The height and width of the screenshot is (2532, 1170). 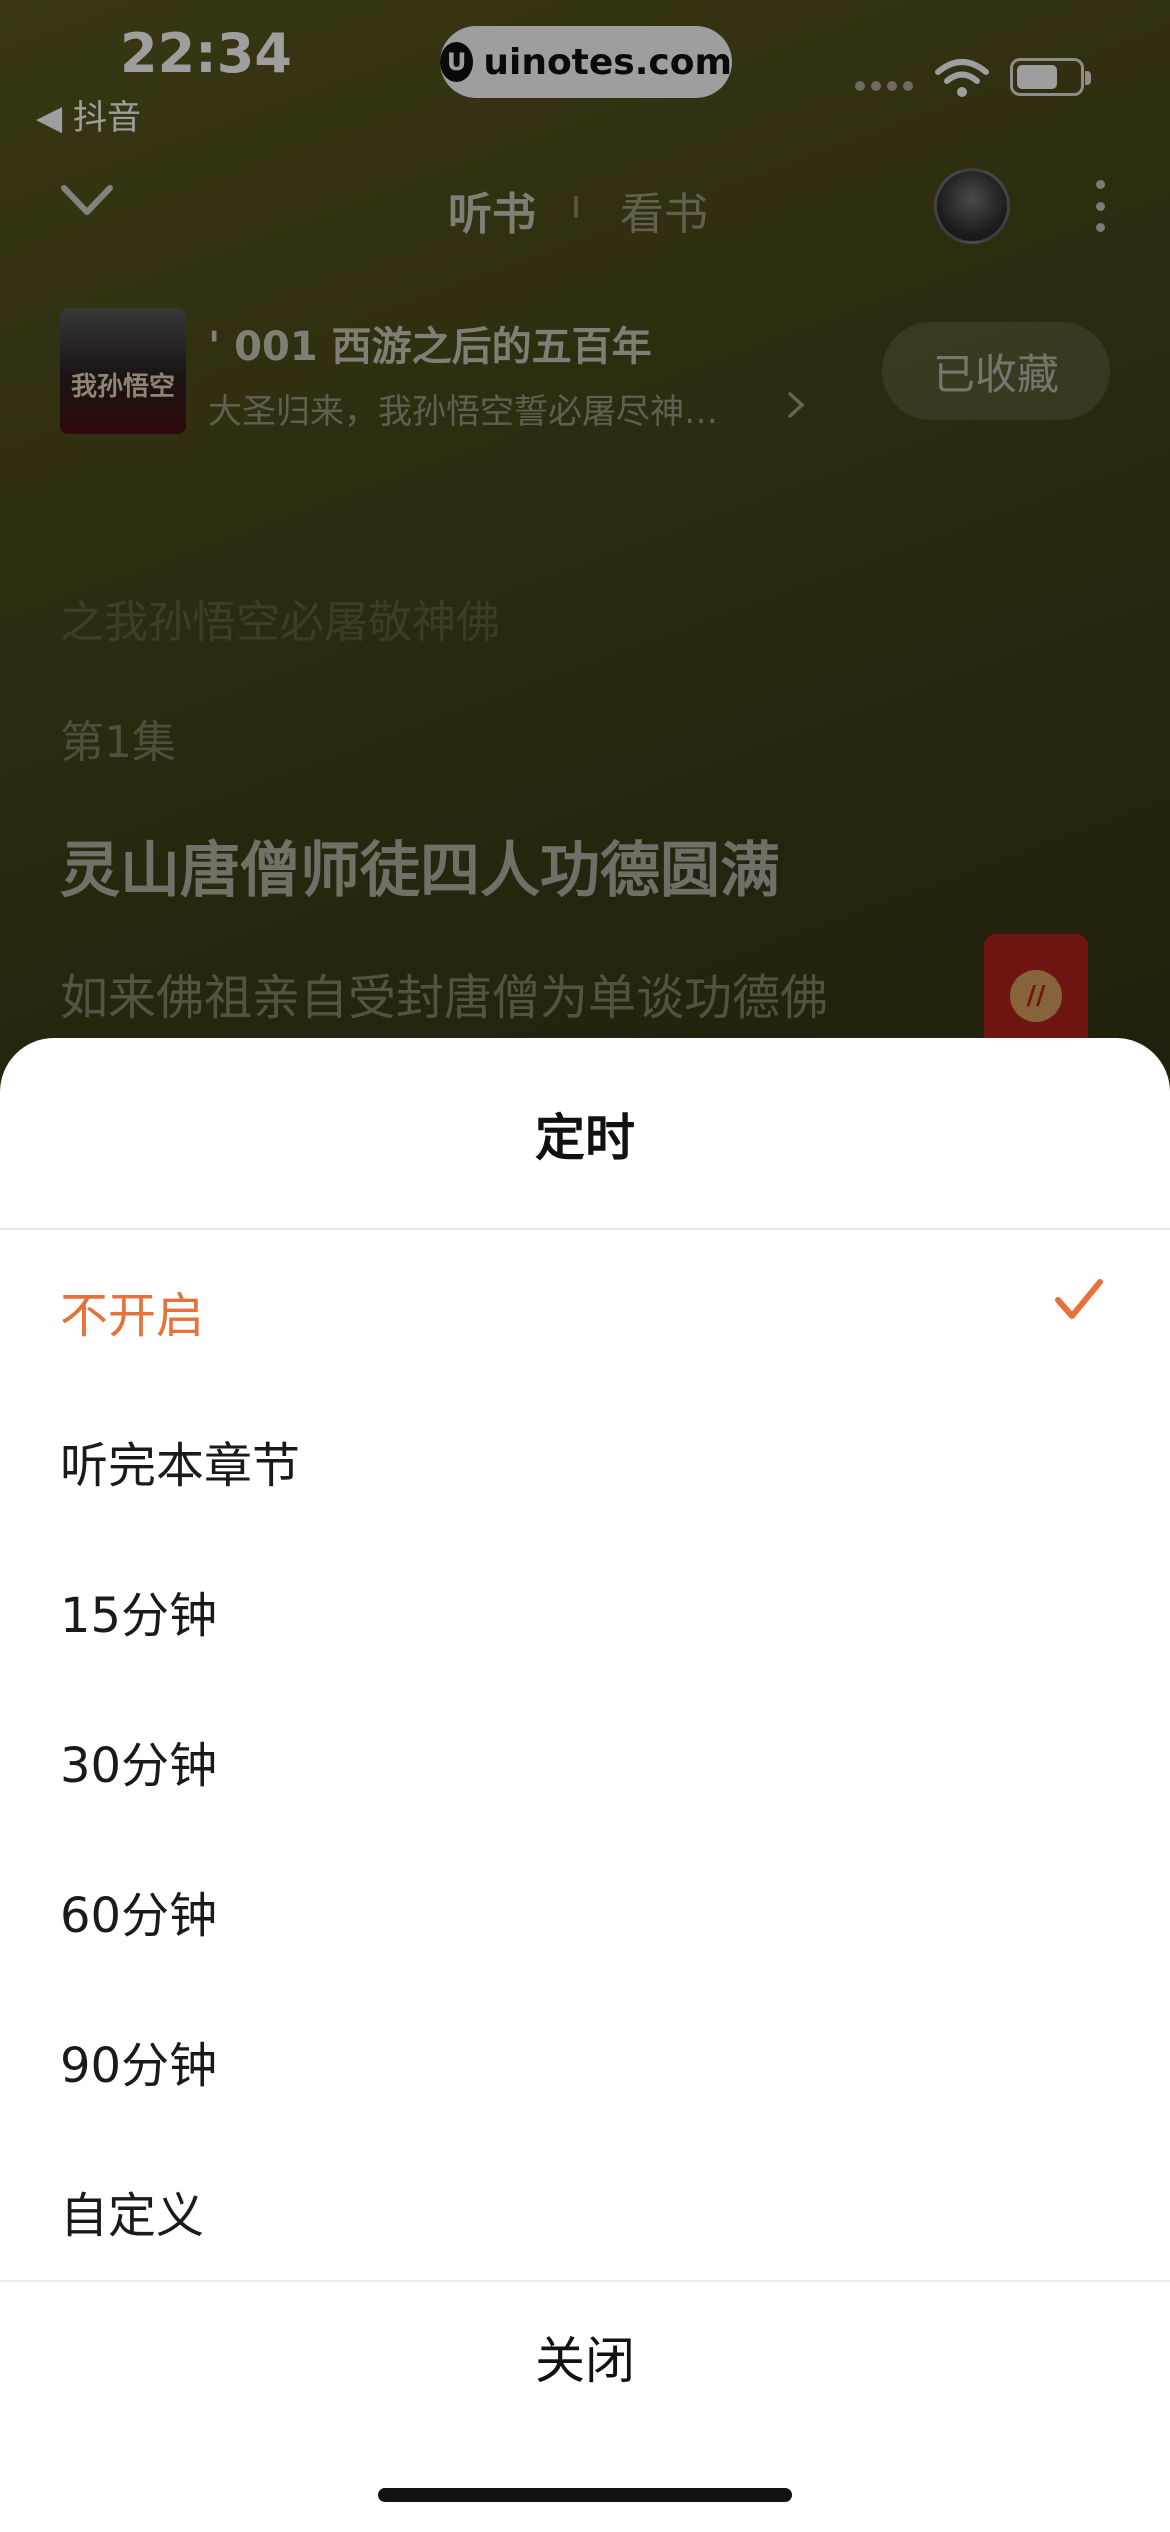 I want to click on option-label: 听完本章节, so click(x=180, y=1466).